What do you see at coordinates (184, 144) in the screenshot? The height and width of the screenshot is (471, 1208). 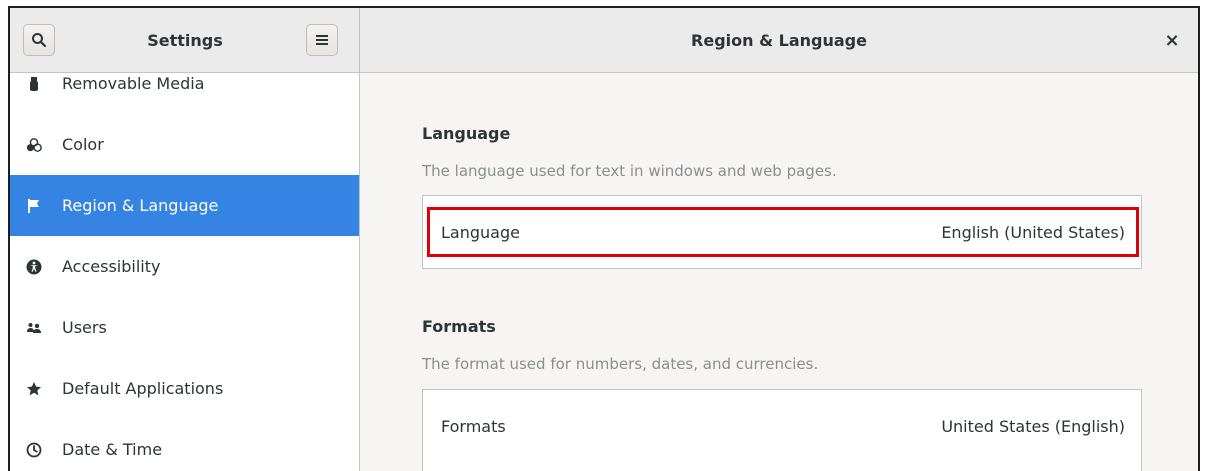 I see `sidebar-item-color: Color` at bounding box center [184, 144].